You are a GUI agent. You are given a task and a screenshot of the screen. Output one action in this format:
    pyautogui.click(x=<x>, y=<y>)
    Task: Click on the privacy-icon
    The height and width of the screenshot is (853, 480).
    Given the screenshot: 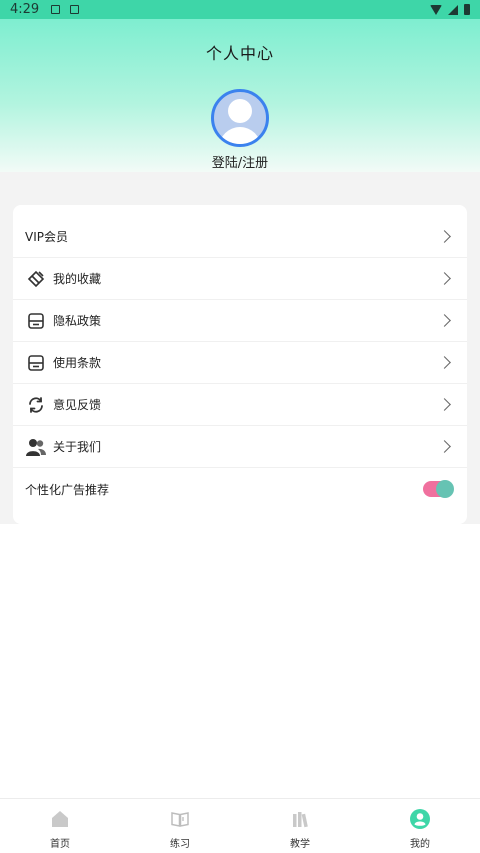 What is the action you would take?
    pyautogui.click(x=36, y=321)
    